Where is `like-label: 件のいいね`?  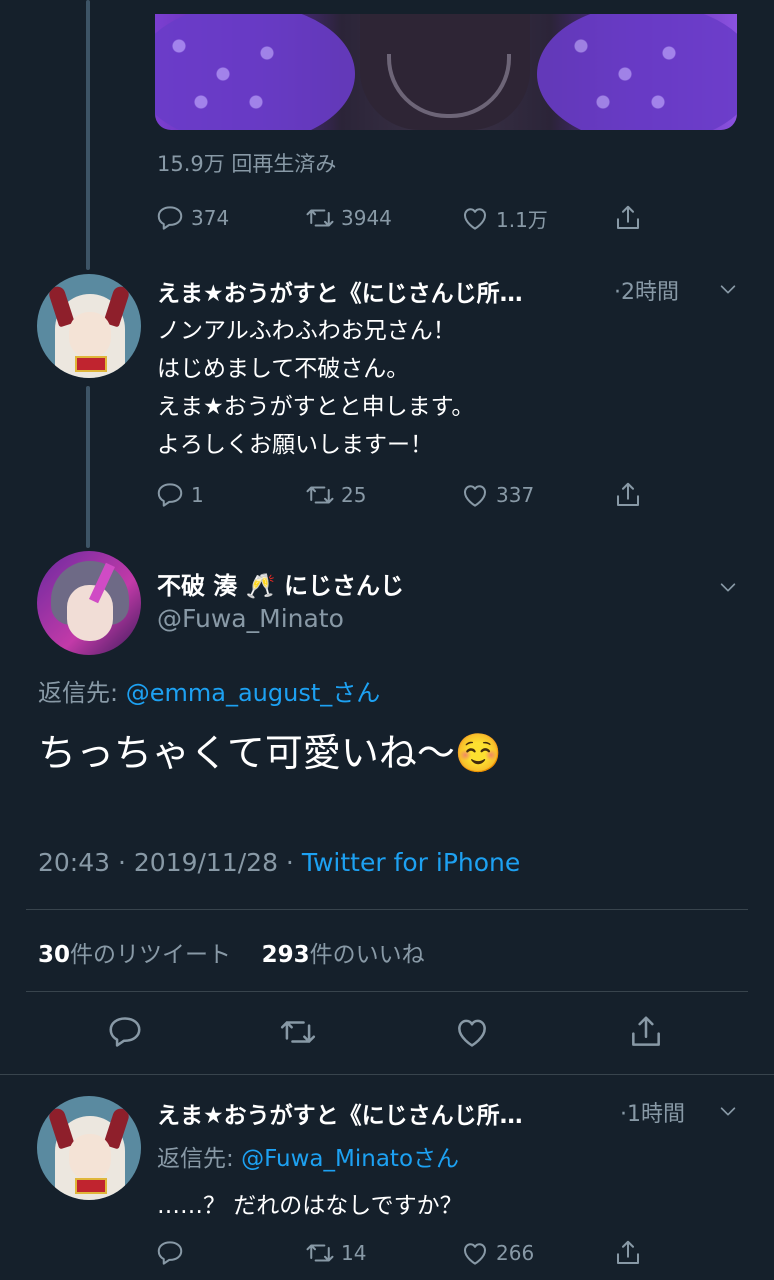 like-label: 件のいいね is located at coordinates (367, 955).